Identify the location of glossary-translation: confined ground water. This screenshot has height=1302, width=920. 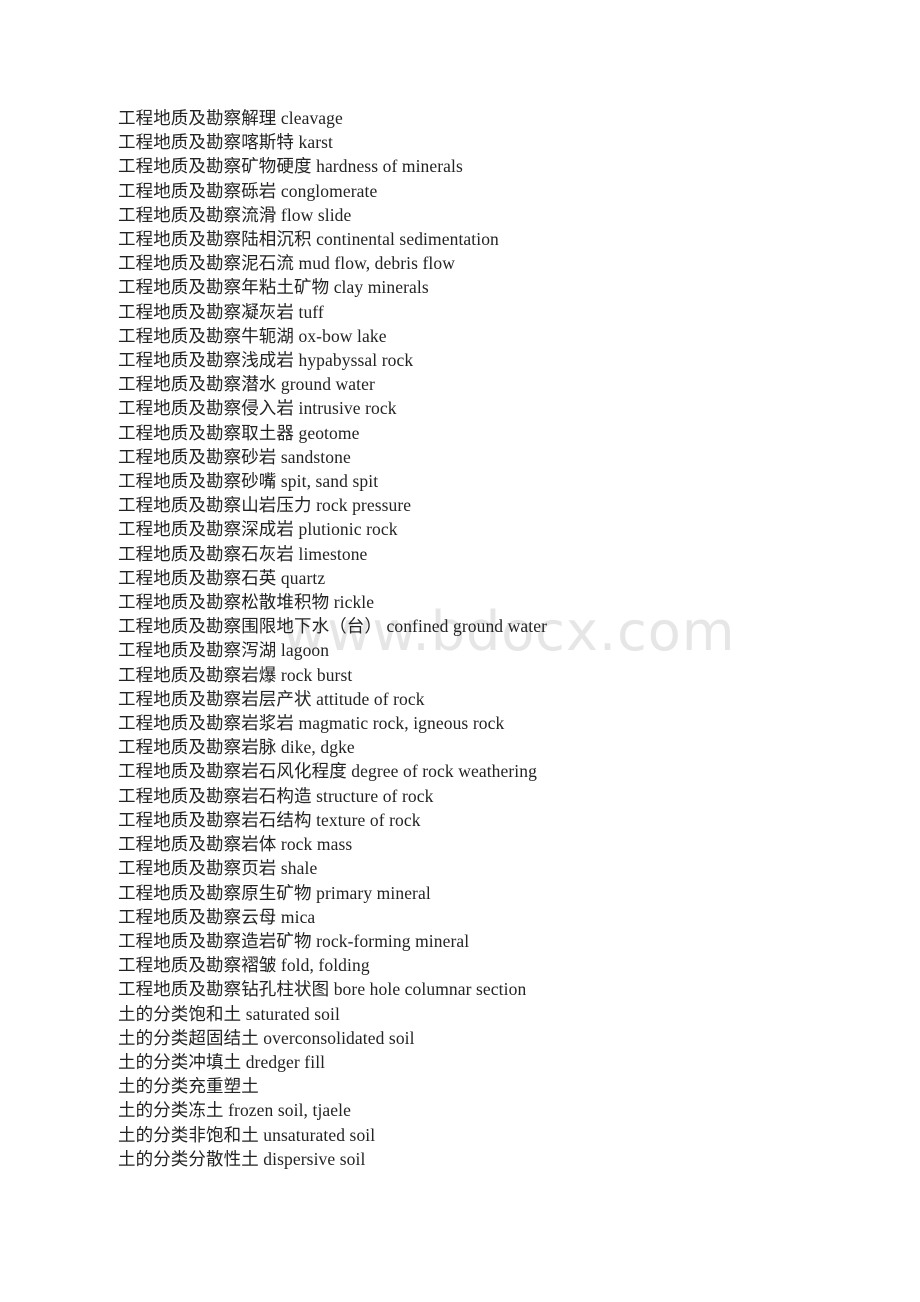
(466, 626).